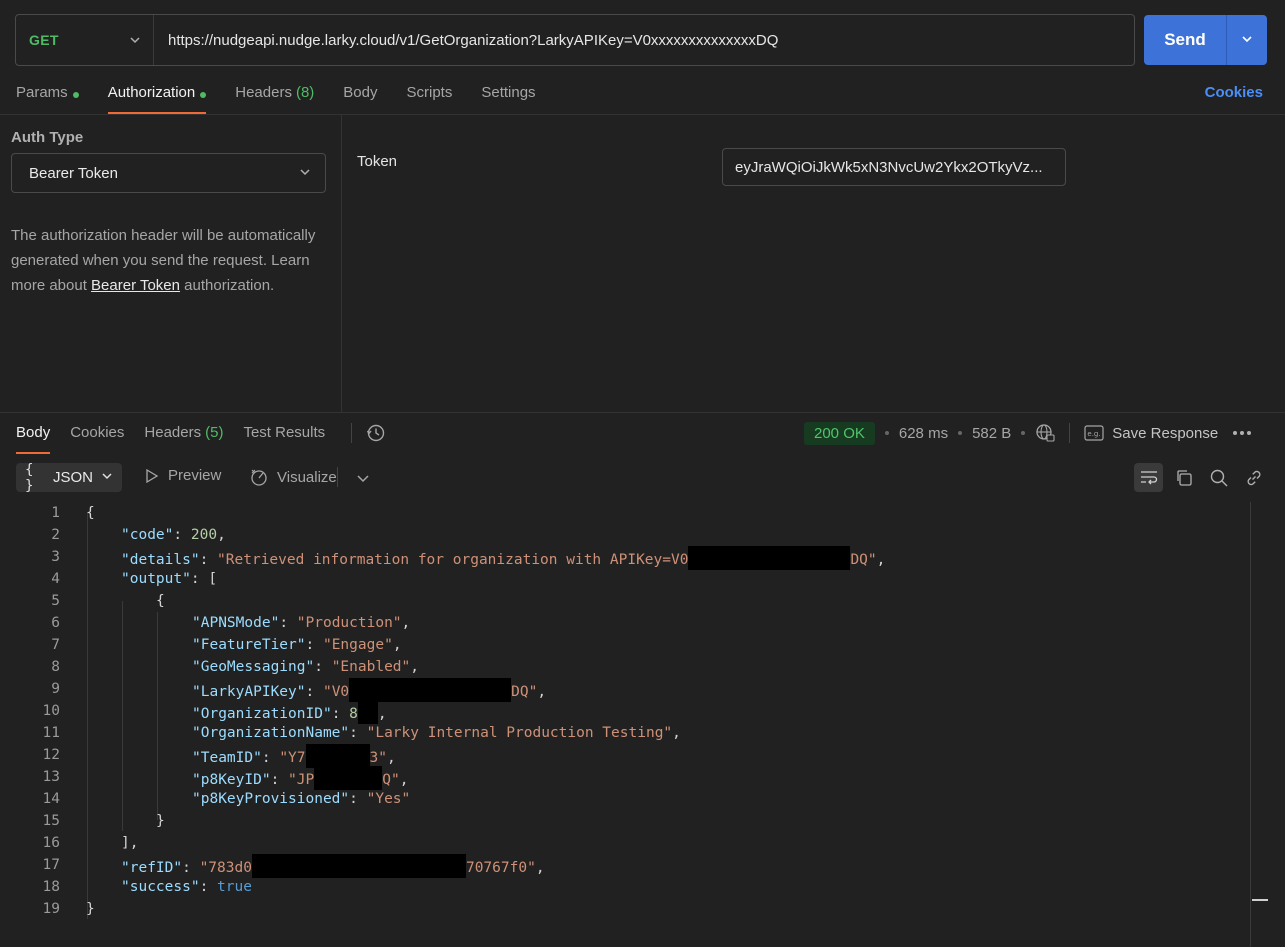 The height and width of the screenshot is (947, 1285). I want to click on status-badge: 200 OK, so click(839, 433).